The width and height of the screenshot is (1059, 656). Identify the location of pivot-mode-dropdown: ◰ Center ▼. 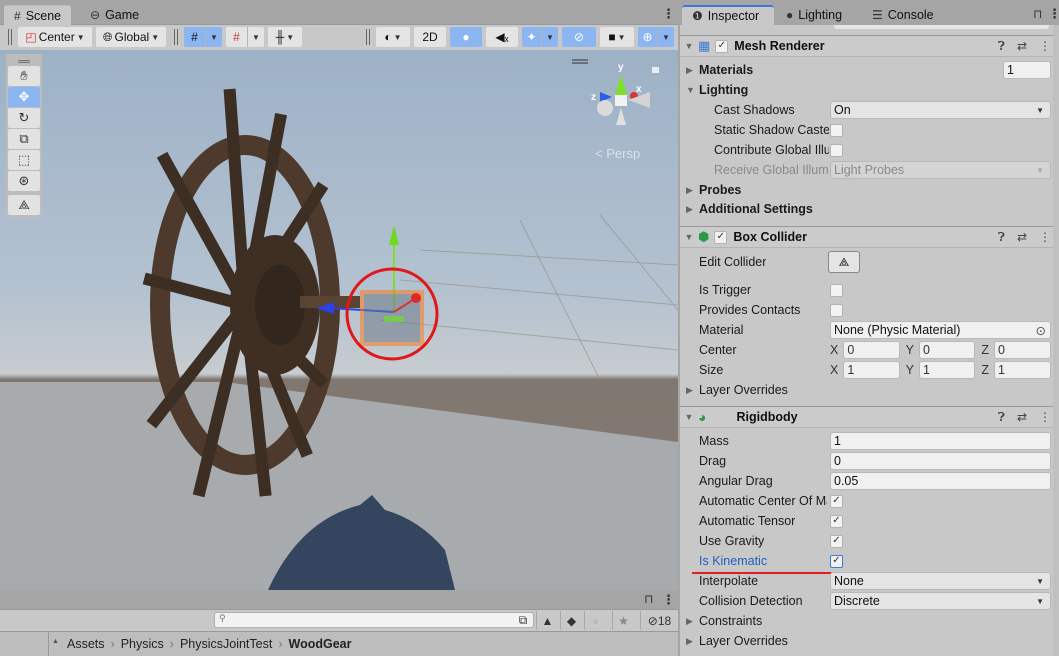
(55, 37).